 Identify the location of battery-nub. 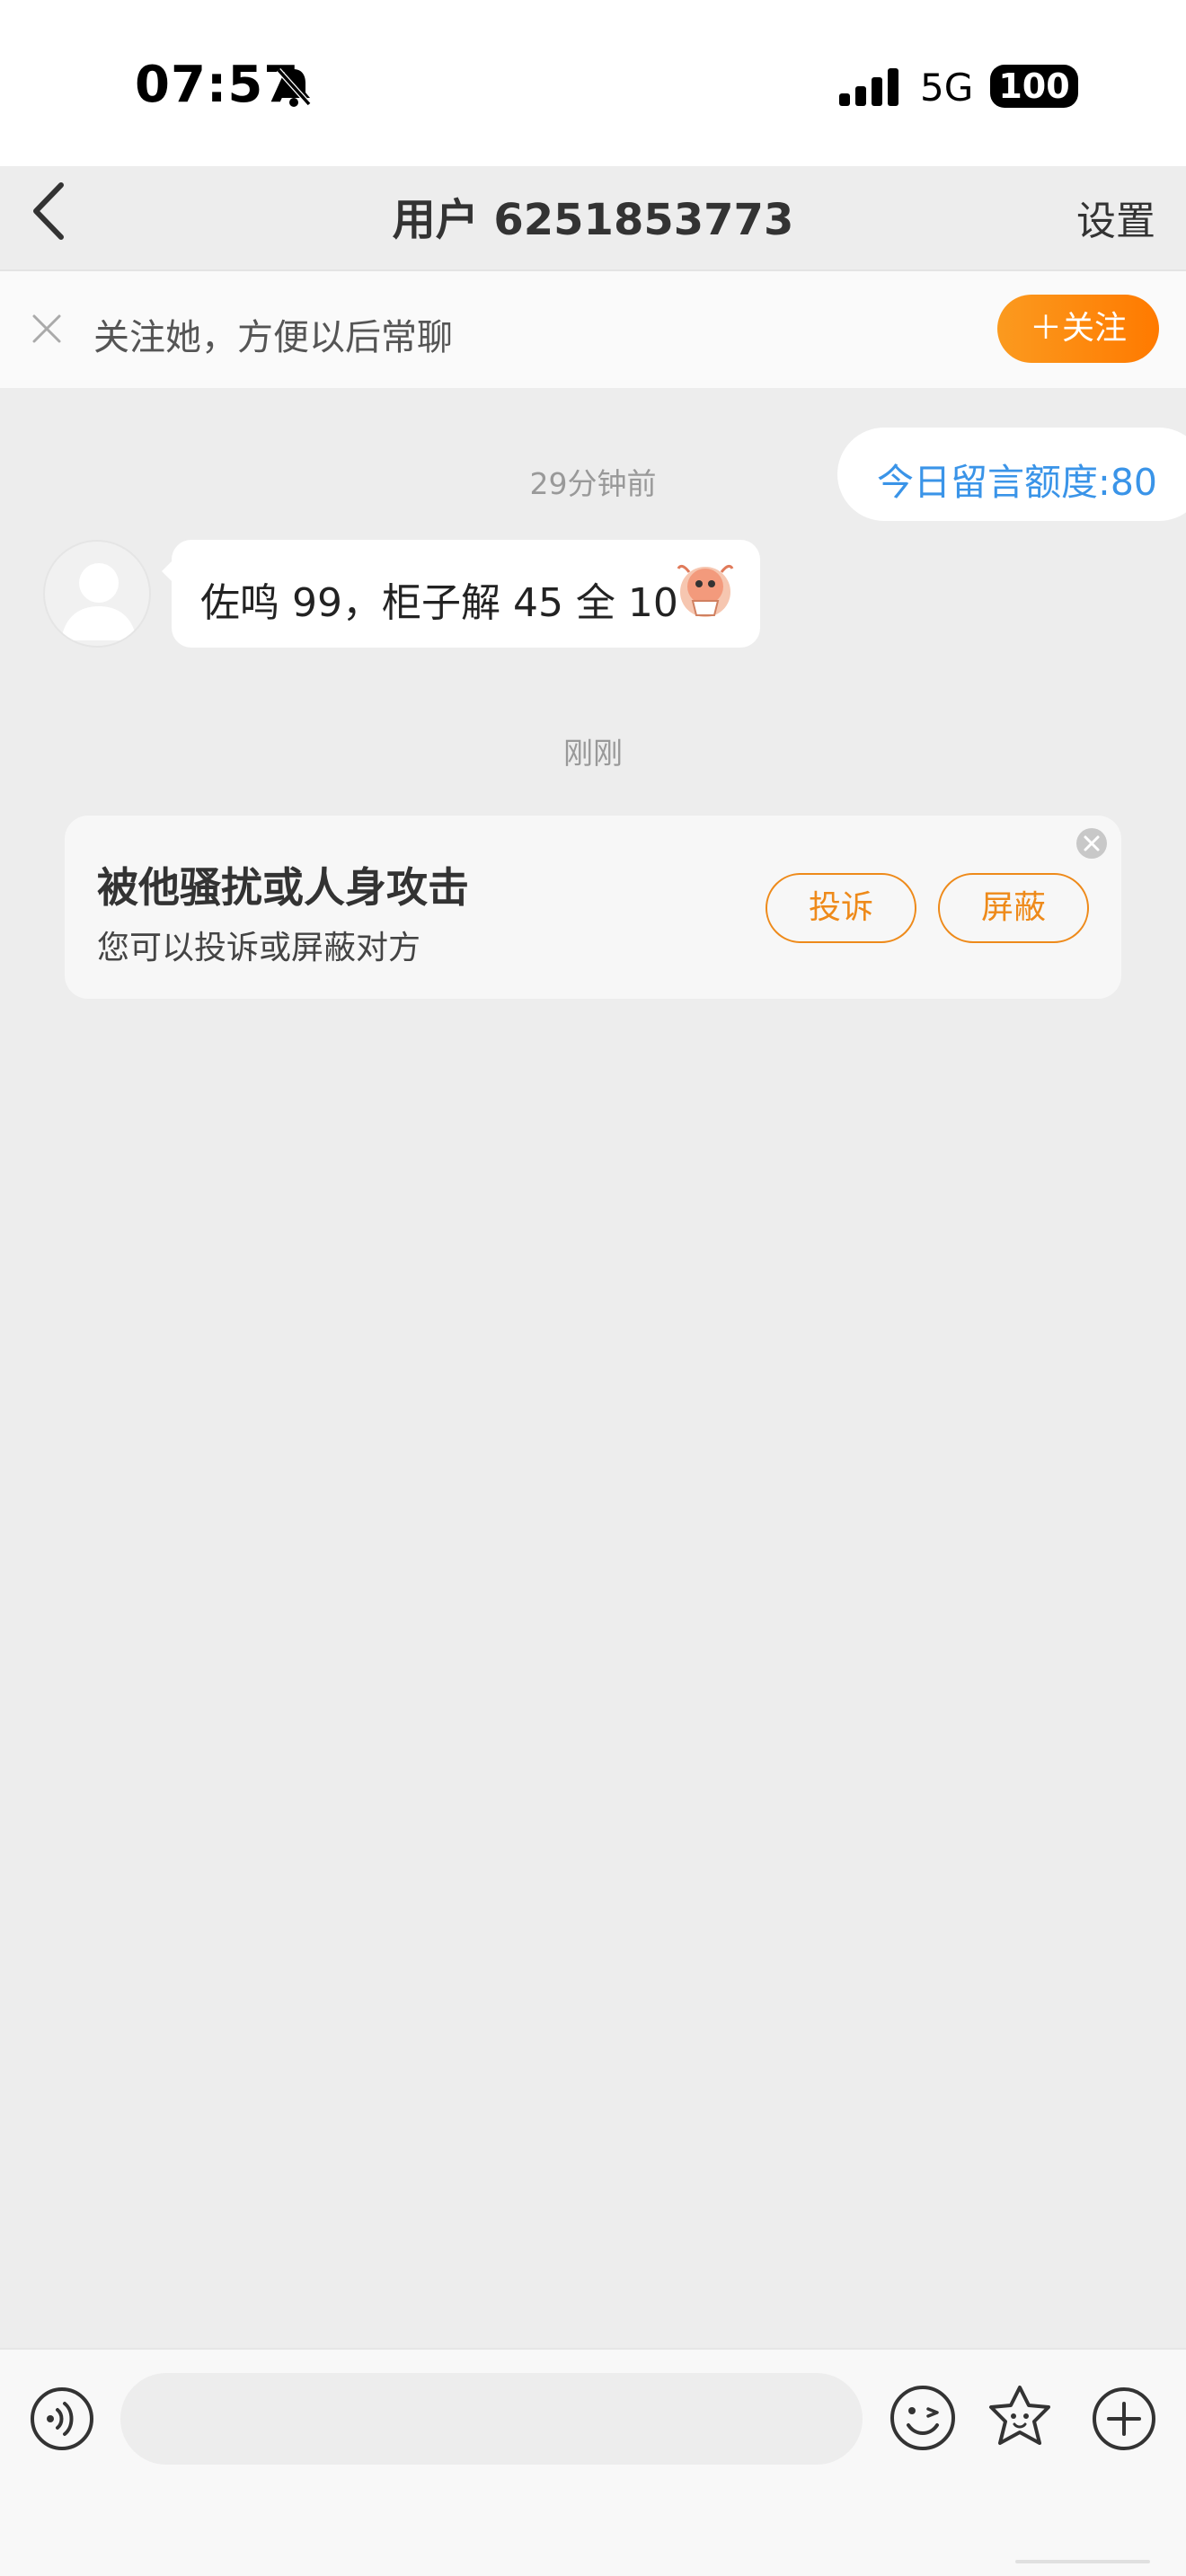
(1073, 86).